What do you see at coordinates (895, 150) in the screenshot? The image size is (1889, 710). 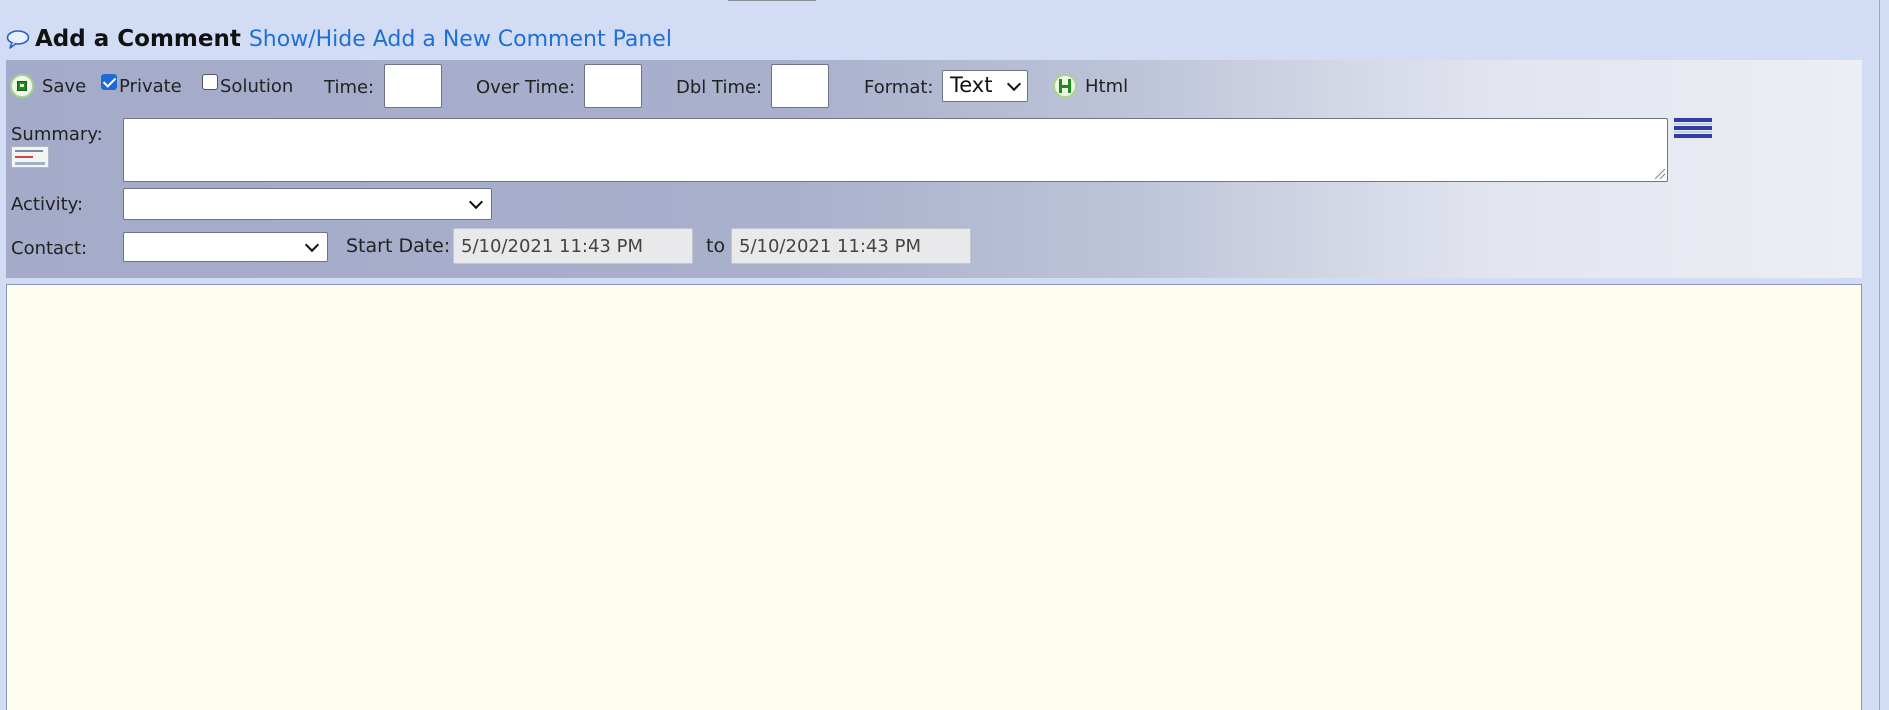 I see `summary-textarea` at bounding box center [895, 150].